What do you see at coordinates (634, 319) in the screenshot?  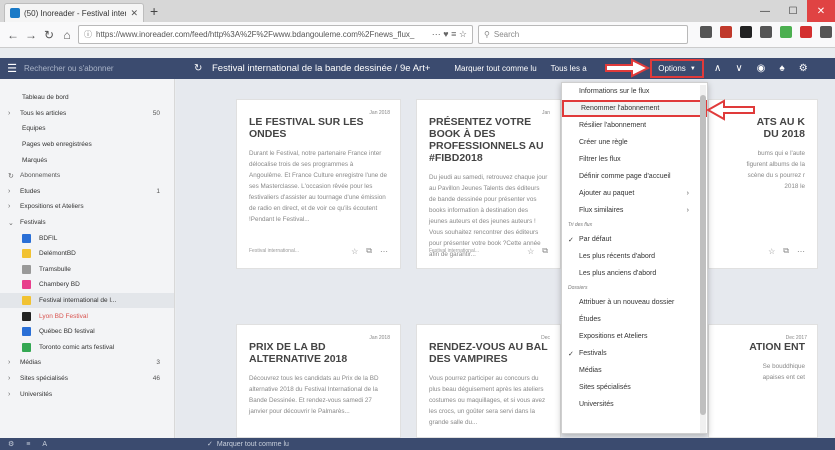 I see `menu-item: Études` at bounding box center [634, 319].